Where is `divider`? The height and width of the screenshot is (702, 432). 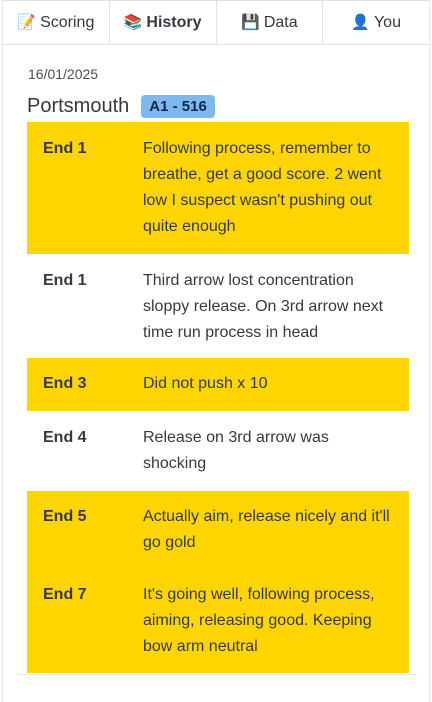
divider is located at coordinates (217, 674).